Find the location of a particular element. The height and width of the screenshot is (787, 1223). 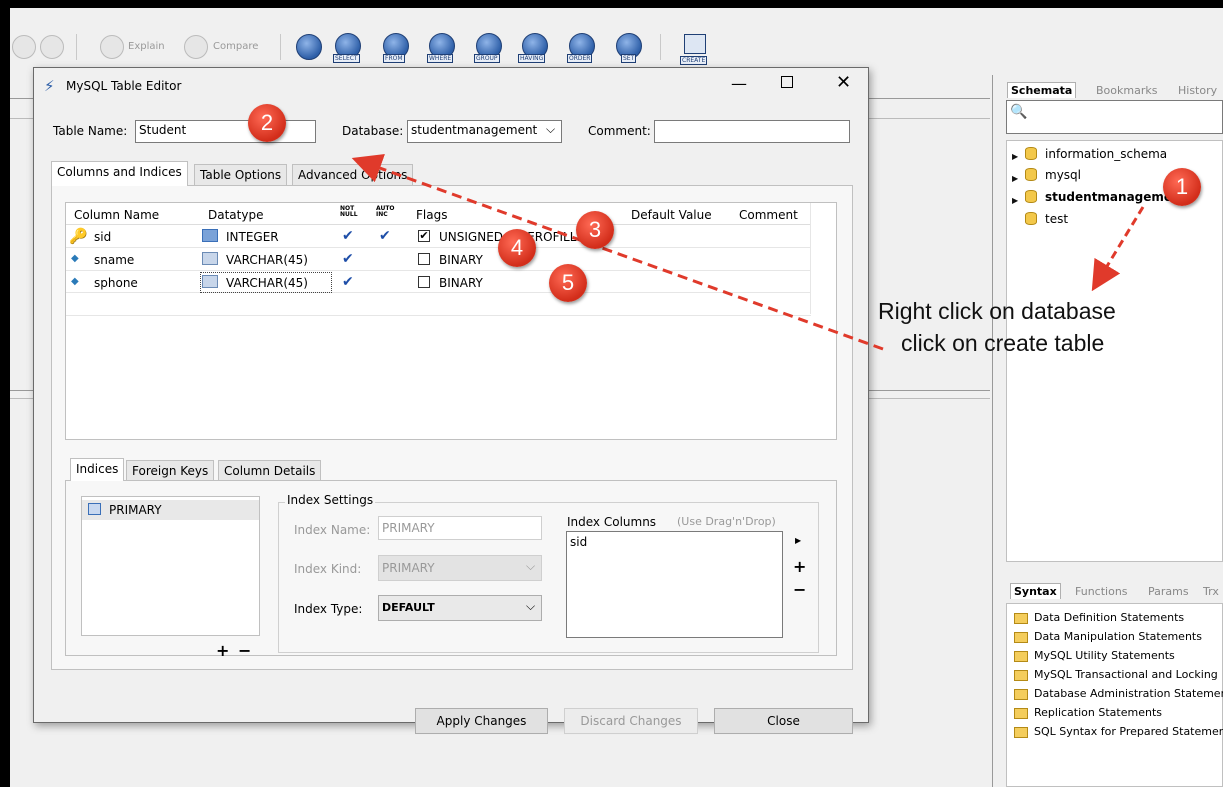

step-marker-1: 1 is located at coordinates (1182, 187).